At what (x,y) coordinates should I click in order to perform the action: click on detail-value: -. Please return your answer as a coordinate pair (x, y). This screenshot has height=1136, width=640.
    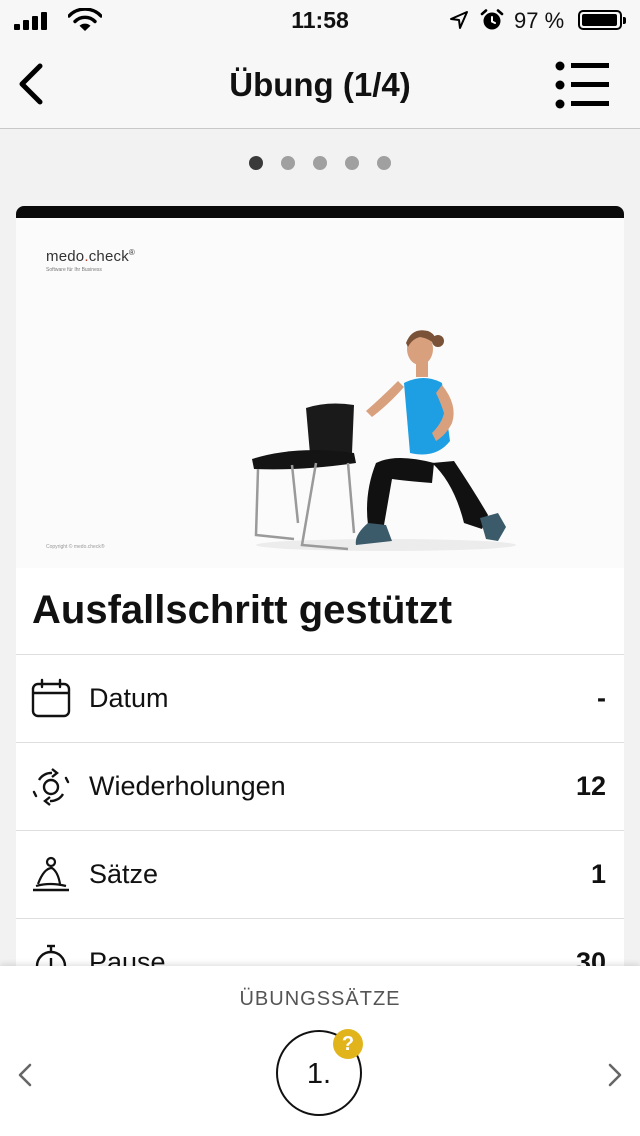
    Looking at the image, I should click on (601, 698).